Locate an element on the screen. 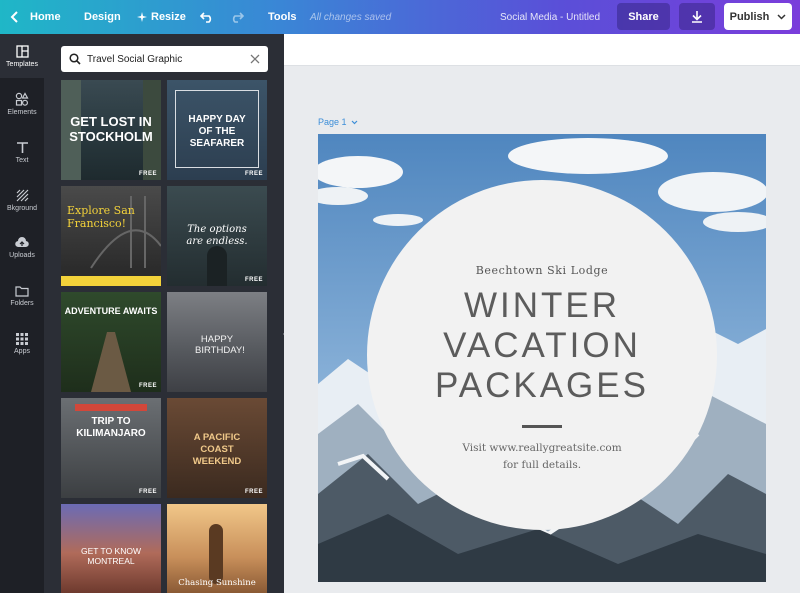 The width and height of the screenshot is (800, 593). template-thumb-kilimanjaro: TRIP TO KILIMANJARO FREE is located at coordinates (111, 448).